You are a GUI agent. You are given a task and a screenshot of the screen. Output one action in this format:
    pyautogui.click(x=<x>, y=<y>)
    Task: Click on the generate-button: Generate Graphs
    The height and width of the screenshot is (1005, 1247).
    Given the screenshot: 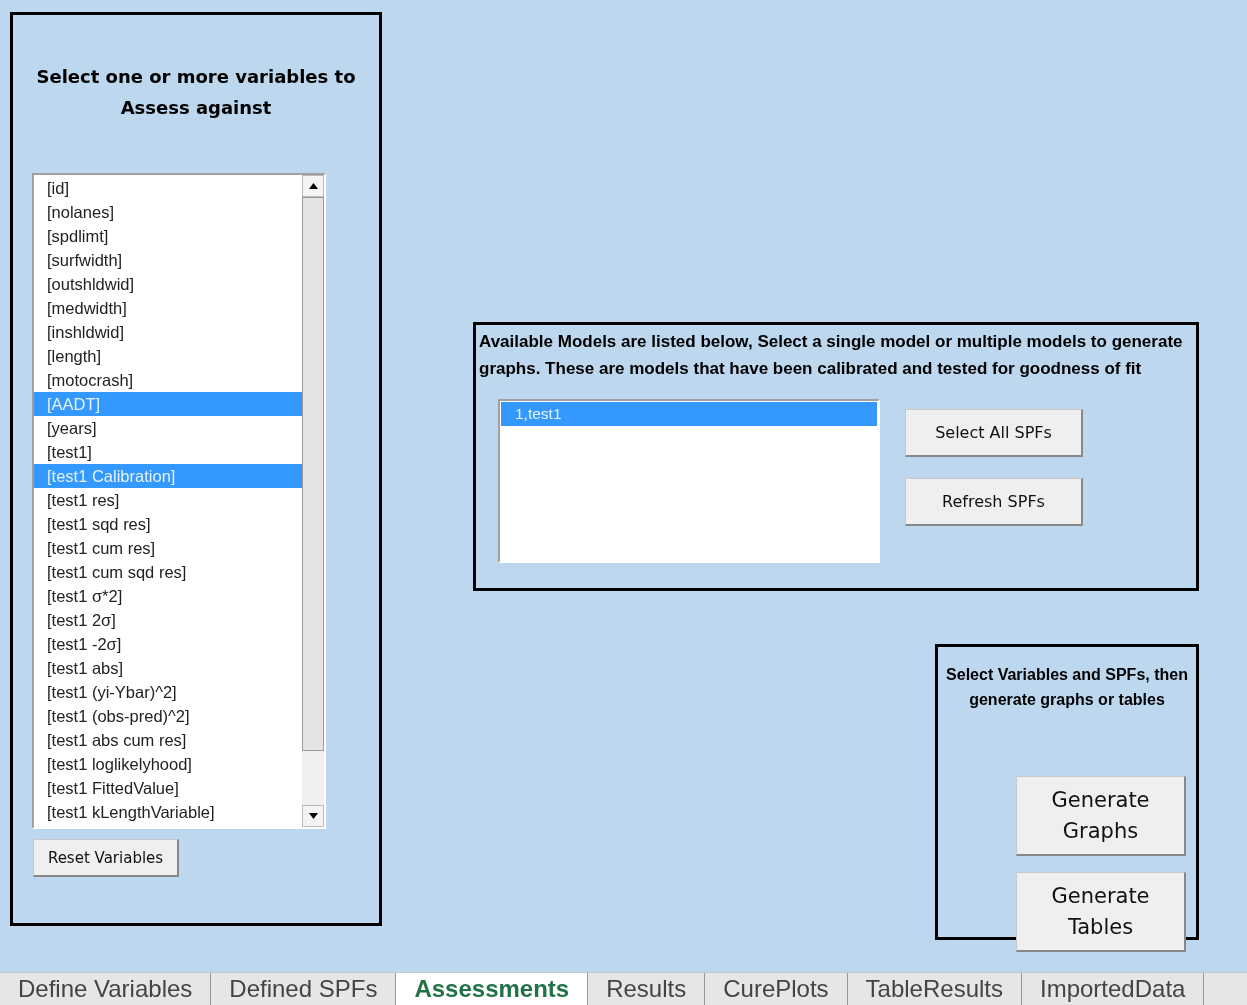 What is the action you would take?
    pyautogui.click(x=1101, y=816)
    